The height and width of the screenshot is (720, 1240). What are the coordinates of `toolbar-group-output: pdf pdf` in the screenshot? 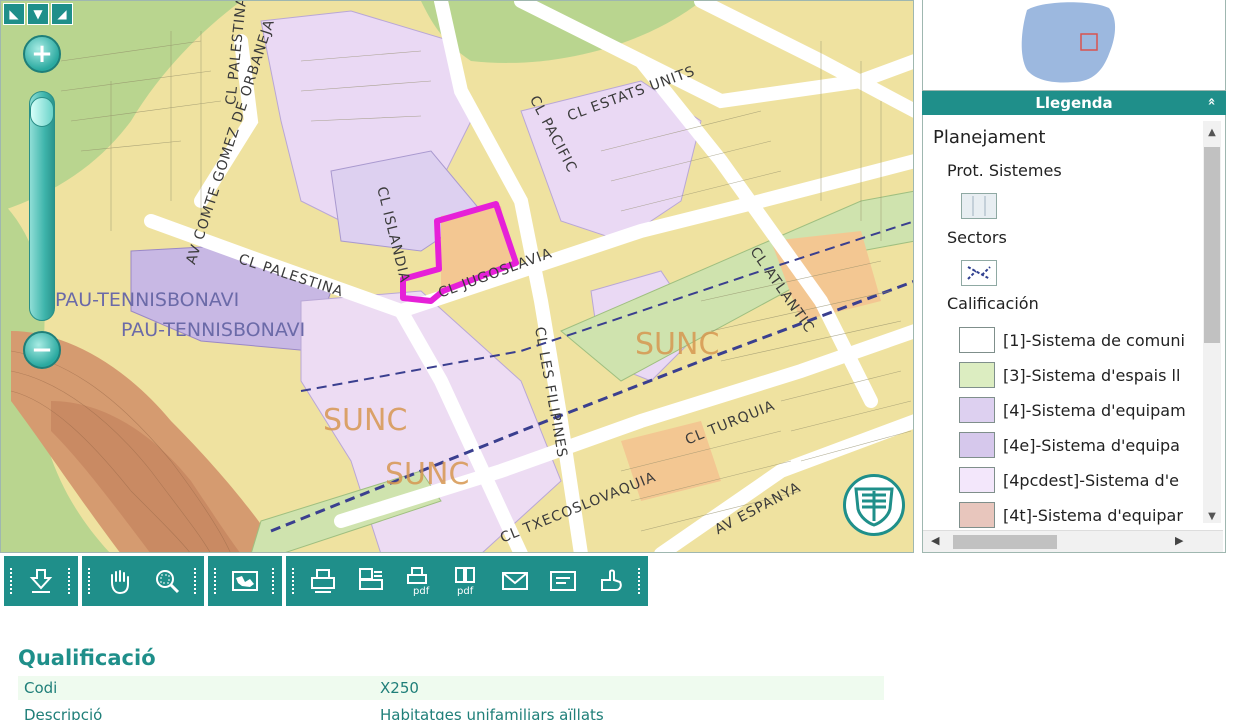 It's located at (467, 581).